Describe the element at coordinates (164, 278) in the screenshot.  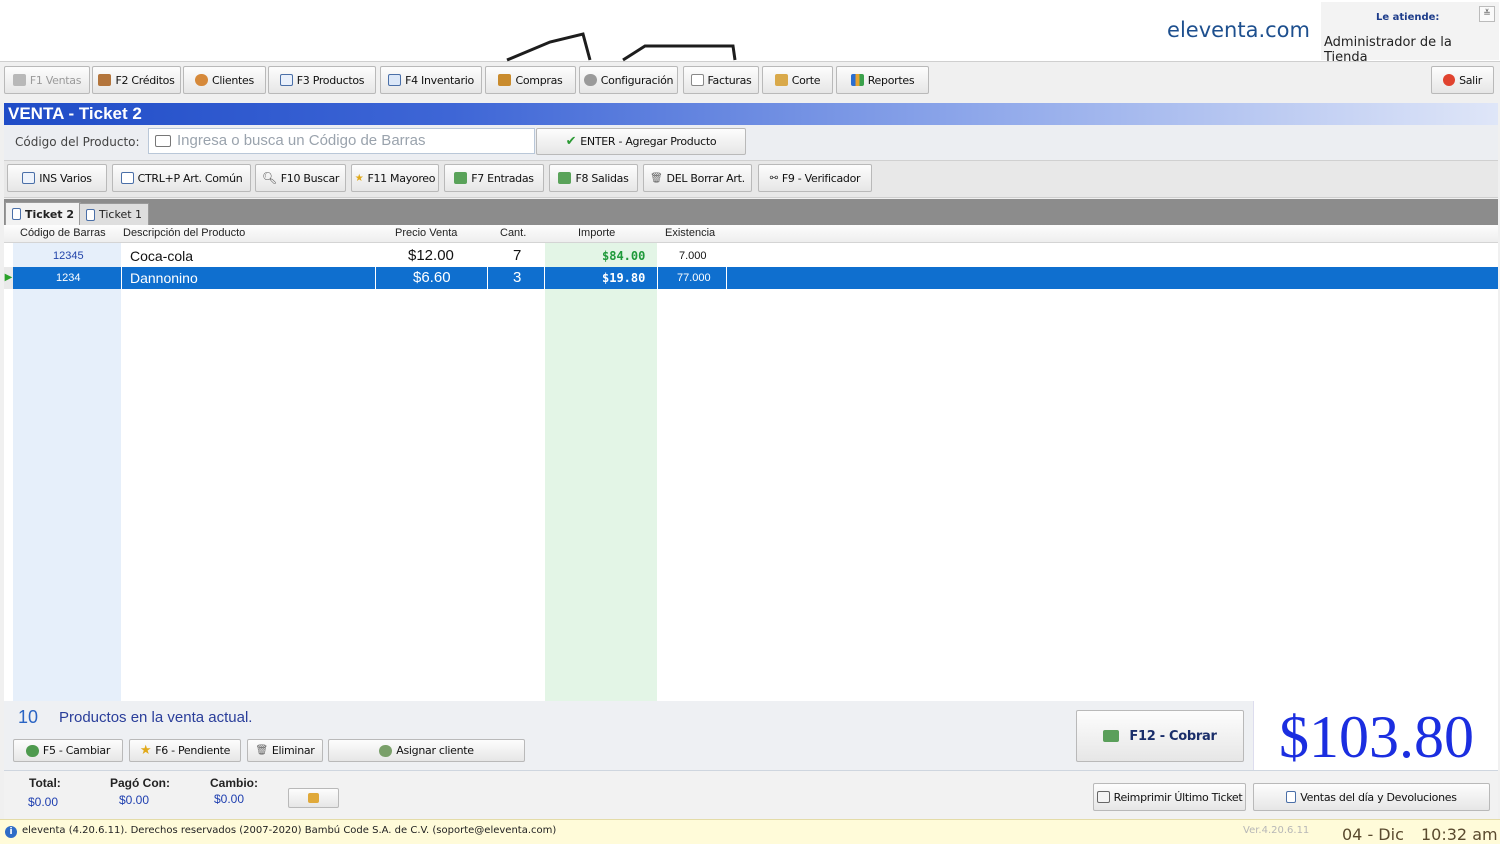
I see `cell-description: Dannonino` at that location.